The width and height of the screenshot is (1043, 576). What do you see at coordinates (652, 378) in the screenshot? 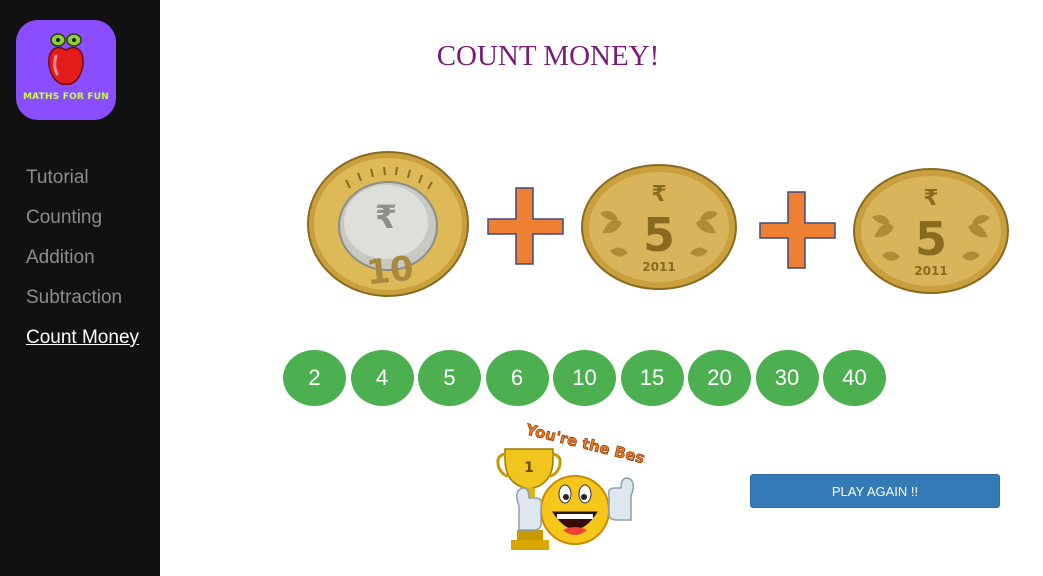
I see `answer-button-15: 15` at bounding box center [652, 378].